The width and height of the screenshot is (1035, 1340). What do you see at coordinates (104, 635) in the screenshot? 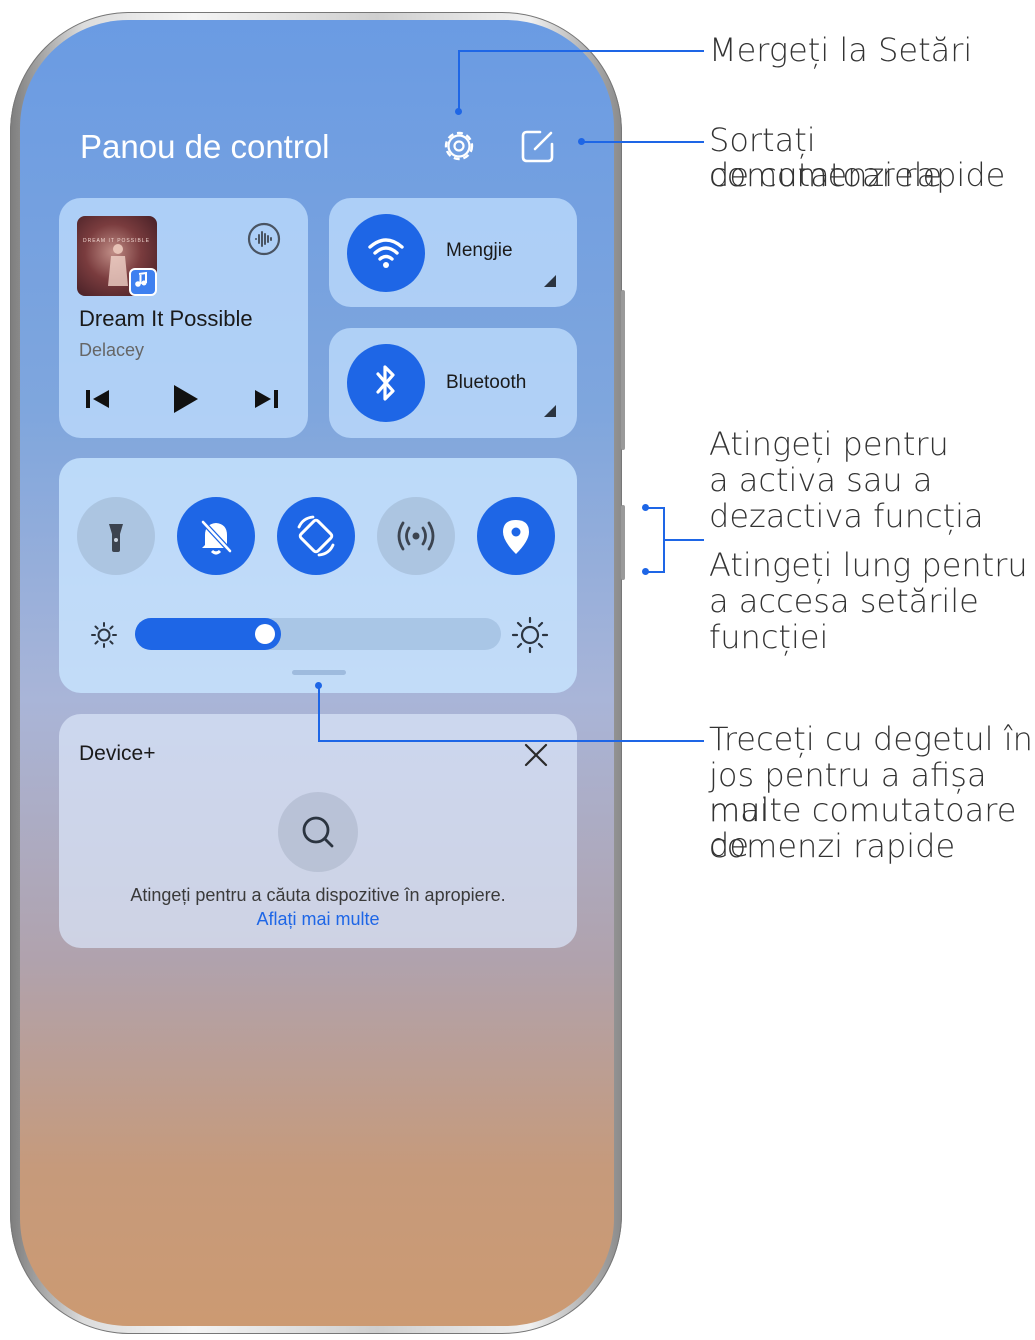
I see `sun-small-icon` at bounding box center [104, 635].